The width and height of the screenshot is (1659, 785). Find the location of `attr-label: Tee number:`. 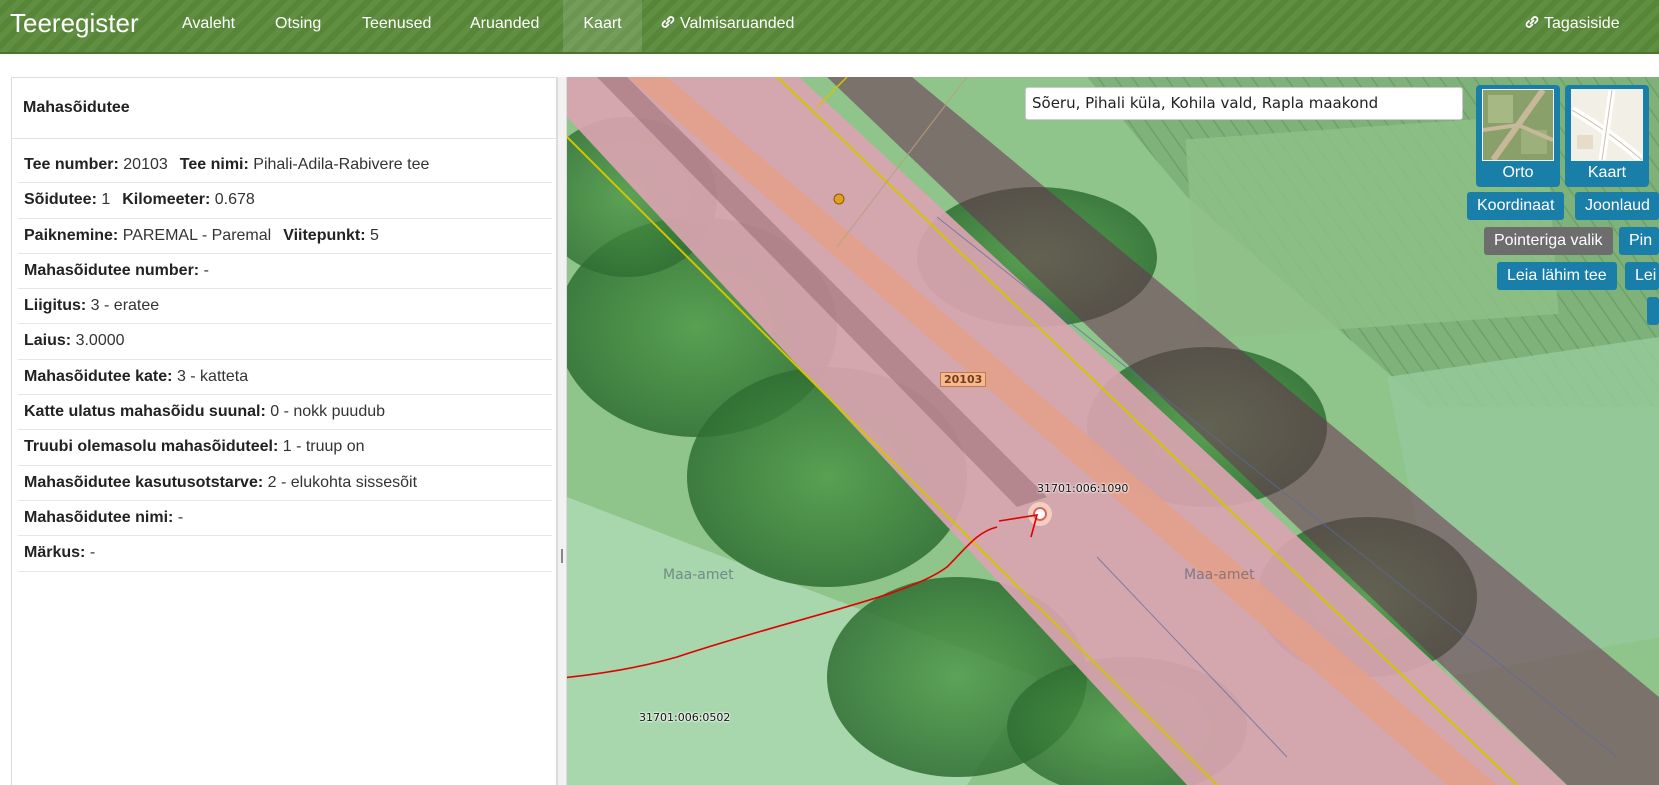

attr-label: Tee number: is located at coordinates (71, 164).